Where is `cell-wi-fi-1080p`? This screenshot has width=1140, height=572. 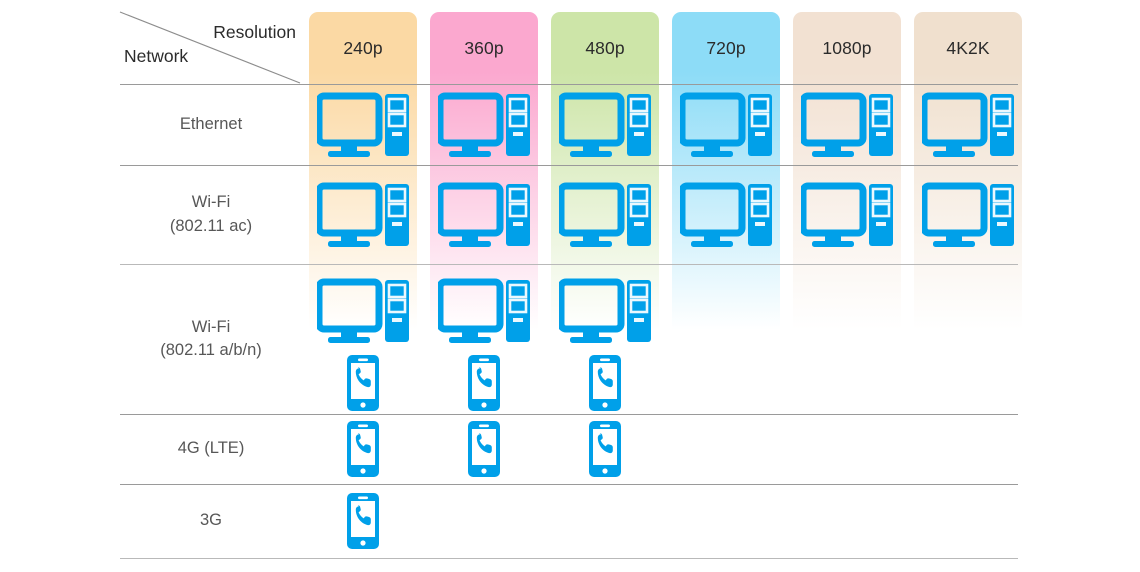 cell-wi-fi-1080p is located at coordinates (847, 215).